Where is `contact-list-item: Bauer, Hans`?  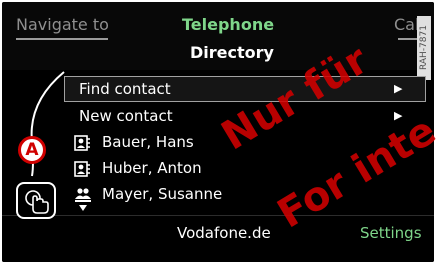
contact-list-item: Bauer, Hans is located at coordinates (184, 144).